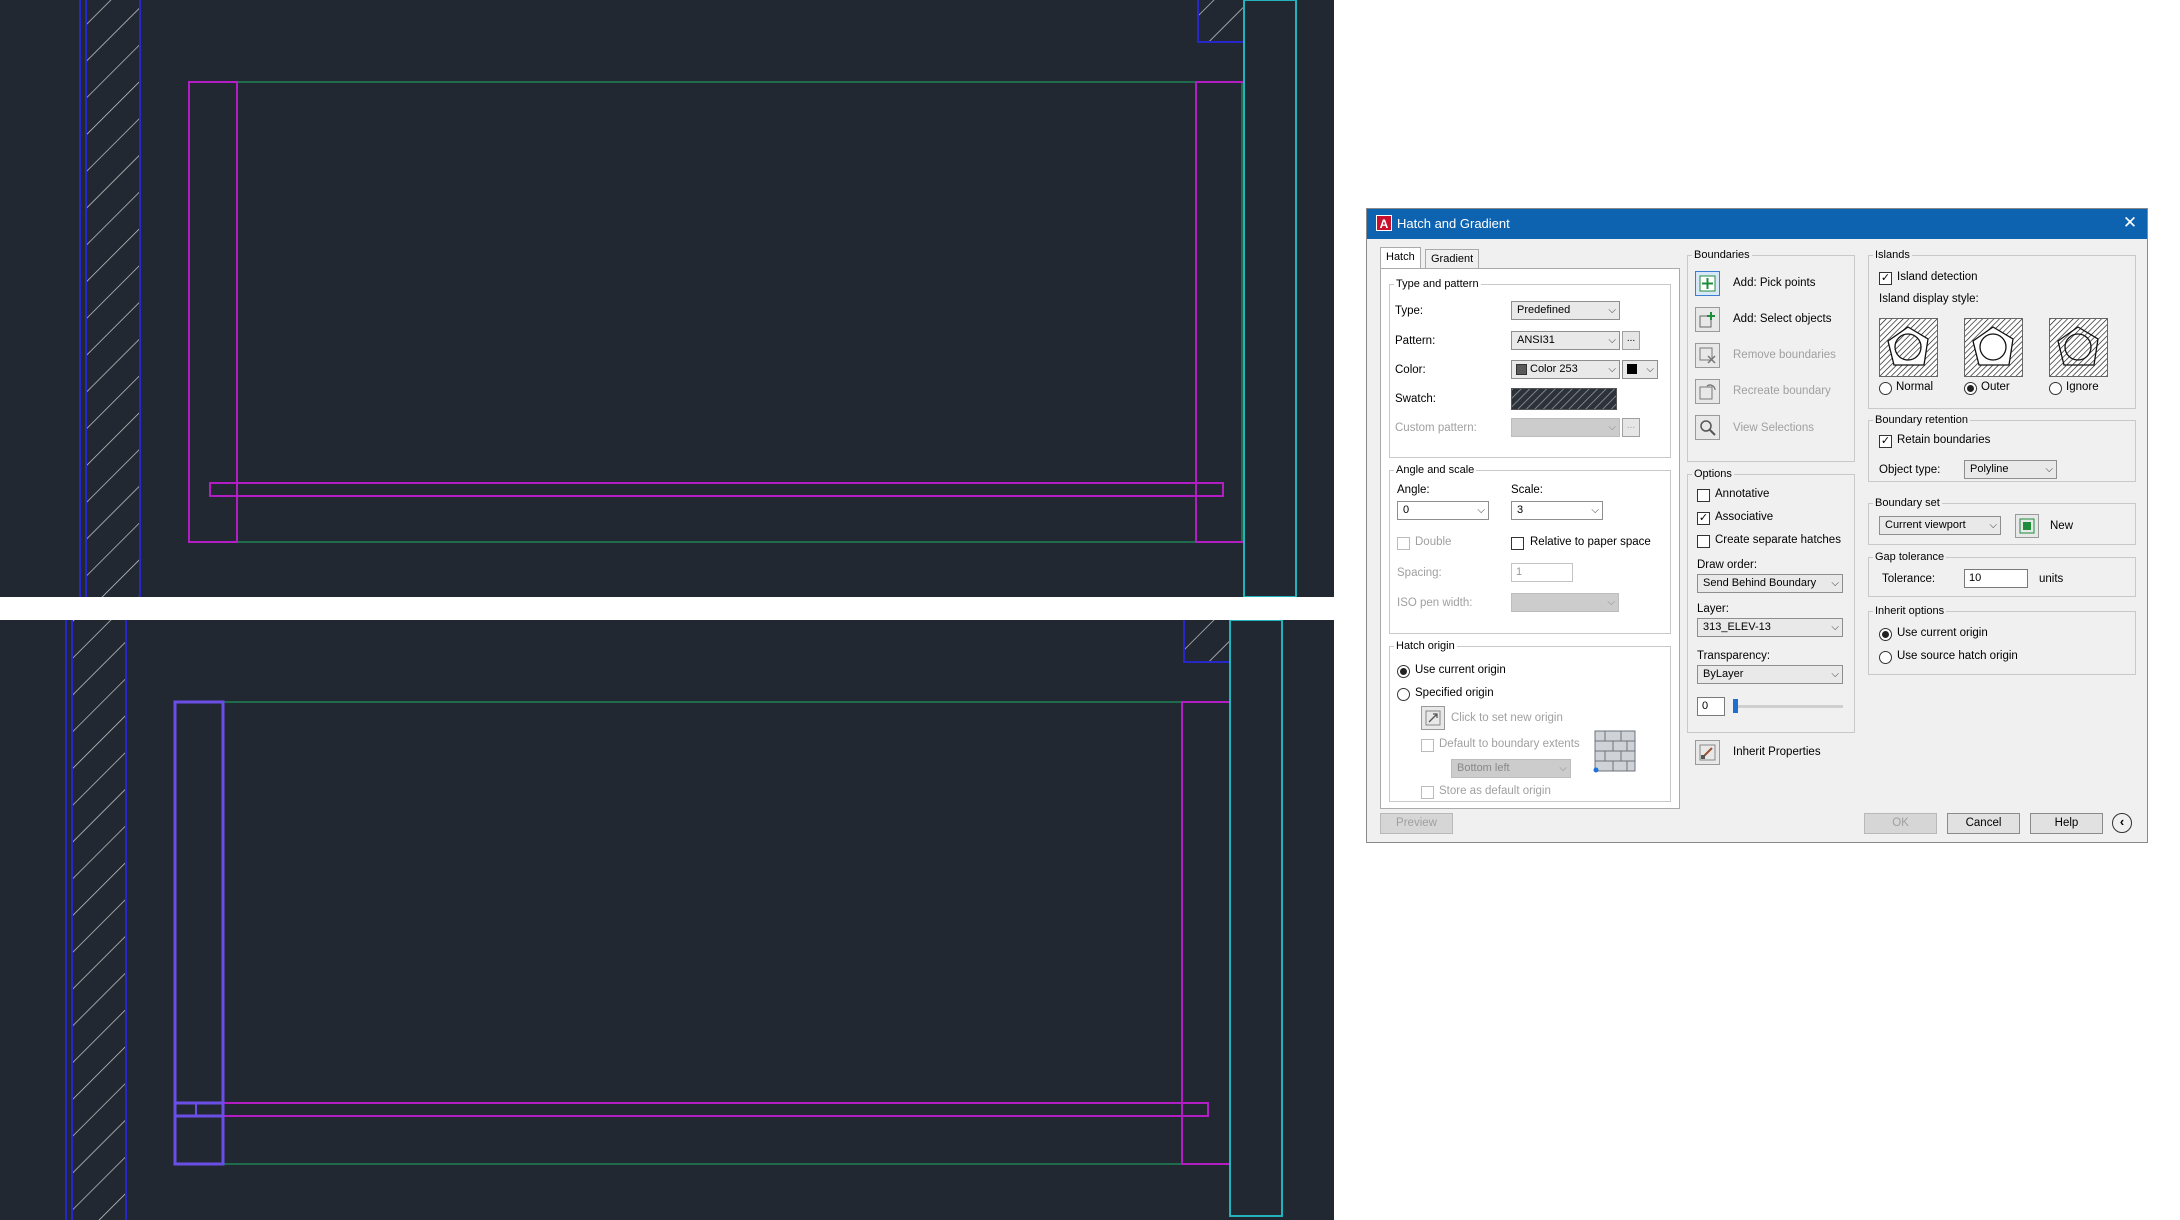 The image size is (2180, 1220). I want to click on annotative-label: Annotative, so click(1742, 494).